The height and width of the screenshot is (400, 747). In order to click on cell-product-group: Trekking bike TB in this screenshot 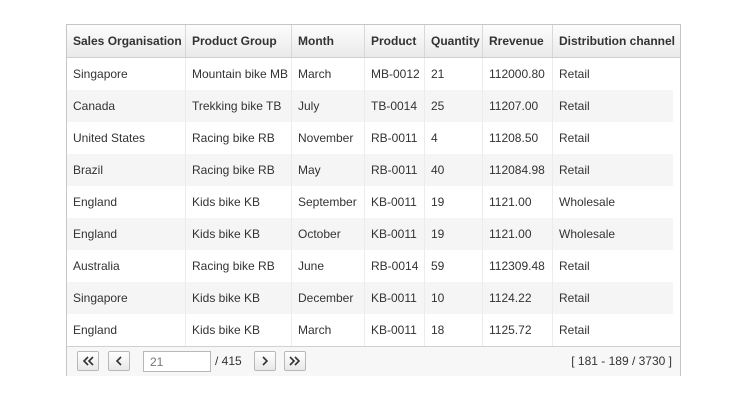, I will do `click(239, 106)`.